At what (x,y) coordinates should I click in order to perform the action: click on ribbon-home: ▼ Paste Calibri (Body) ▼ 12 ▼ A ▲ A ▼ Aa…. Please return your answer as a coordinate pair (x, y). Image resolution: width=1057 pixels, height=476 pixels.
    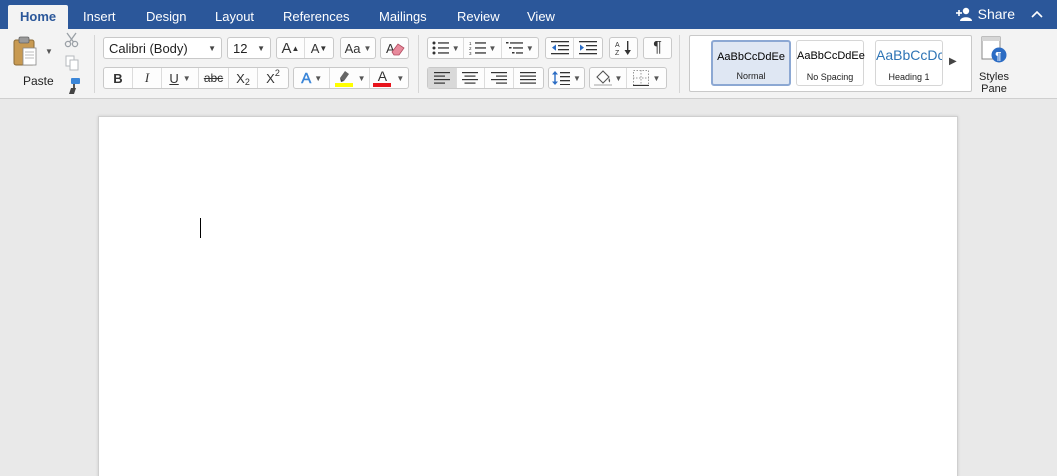
    Looking at the image, I should click on (528, 64).